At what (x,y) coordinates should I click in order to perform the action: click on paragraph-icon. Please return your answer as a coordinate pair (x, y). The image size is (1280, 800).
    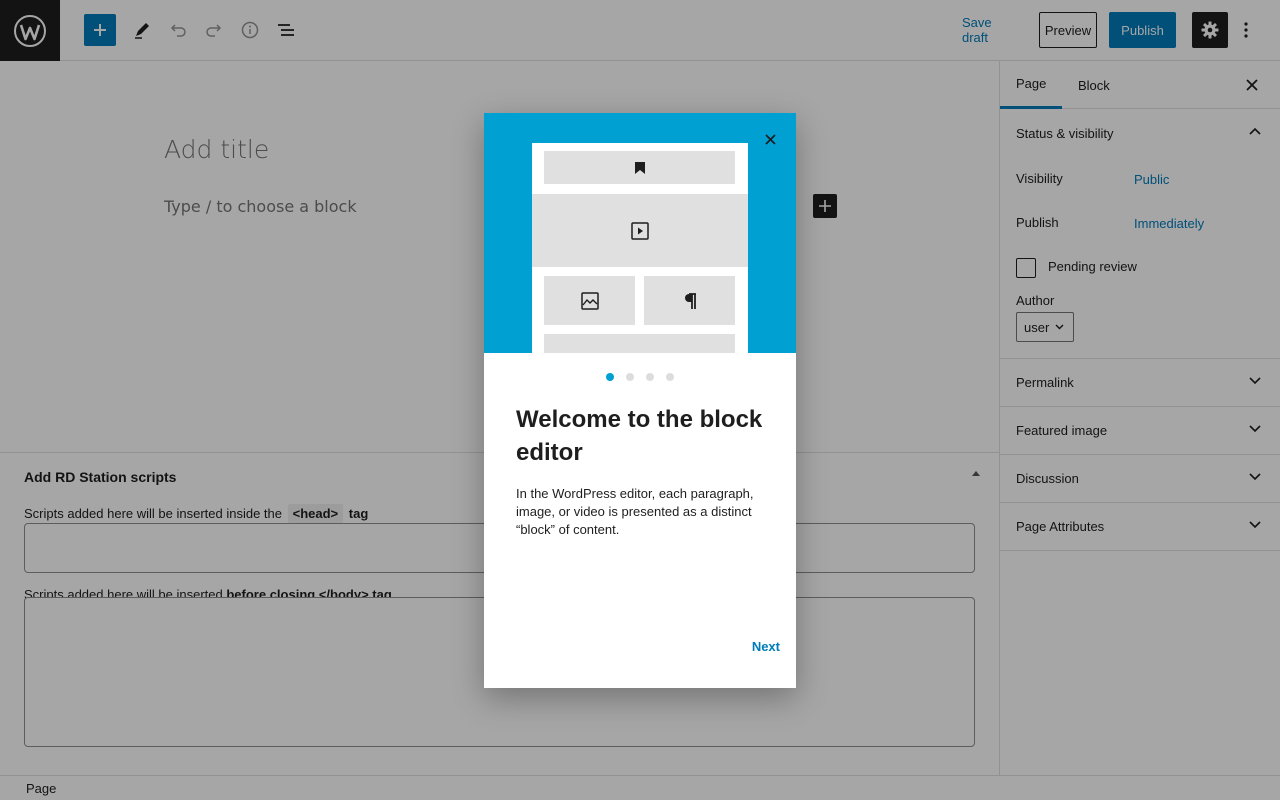
    Looking at the image, I should click on (690, 300).